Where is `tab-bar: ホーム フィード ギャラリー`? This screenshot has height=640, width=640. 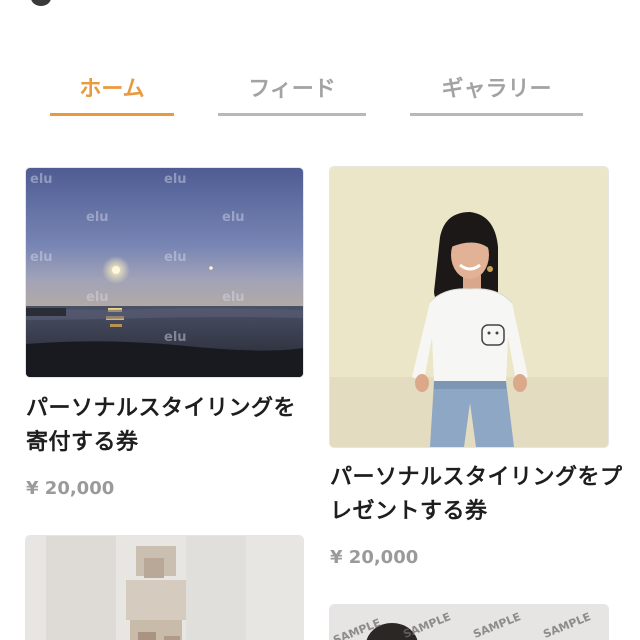
tab-bar: ホーム フィード ギャラリー is located at coordinates (320, 96).